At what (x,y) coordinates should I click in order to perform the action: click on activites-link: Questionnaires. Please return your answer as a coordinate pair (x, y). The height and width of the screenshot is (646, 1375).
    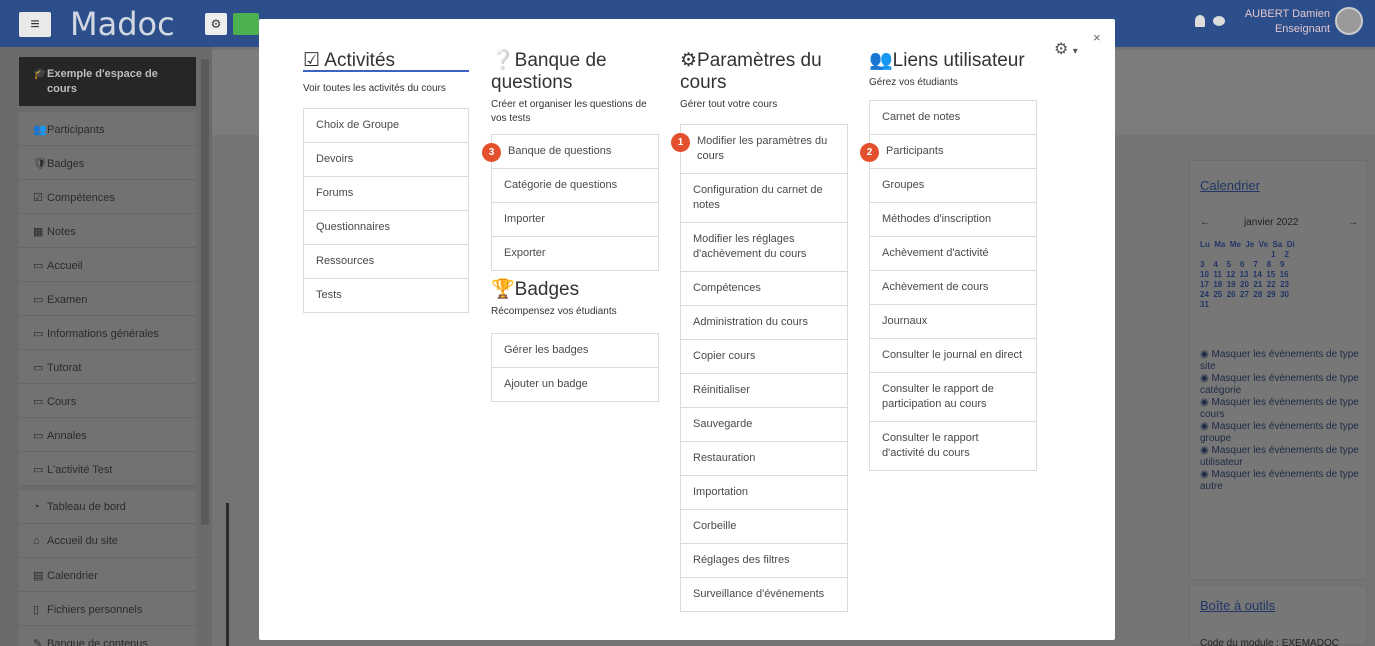
    Looking at the image, I should click on (386, 228).